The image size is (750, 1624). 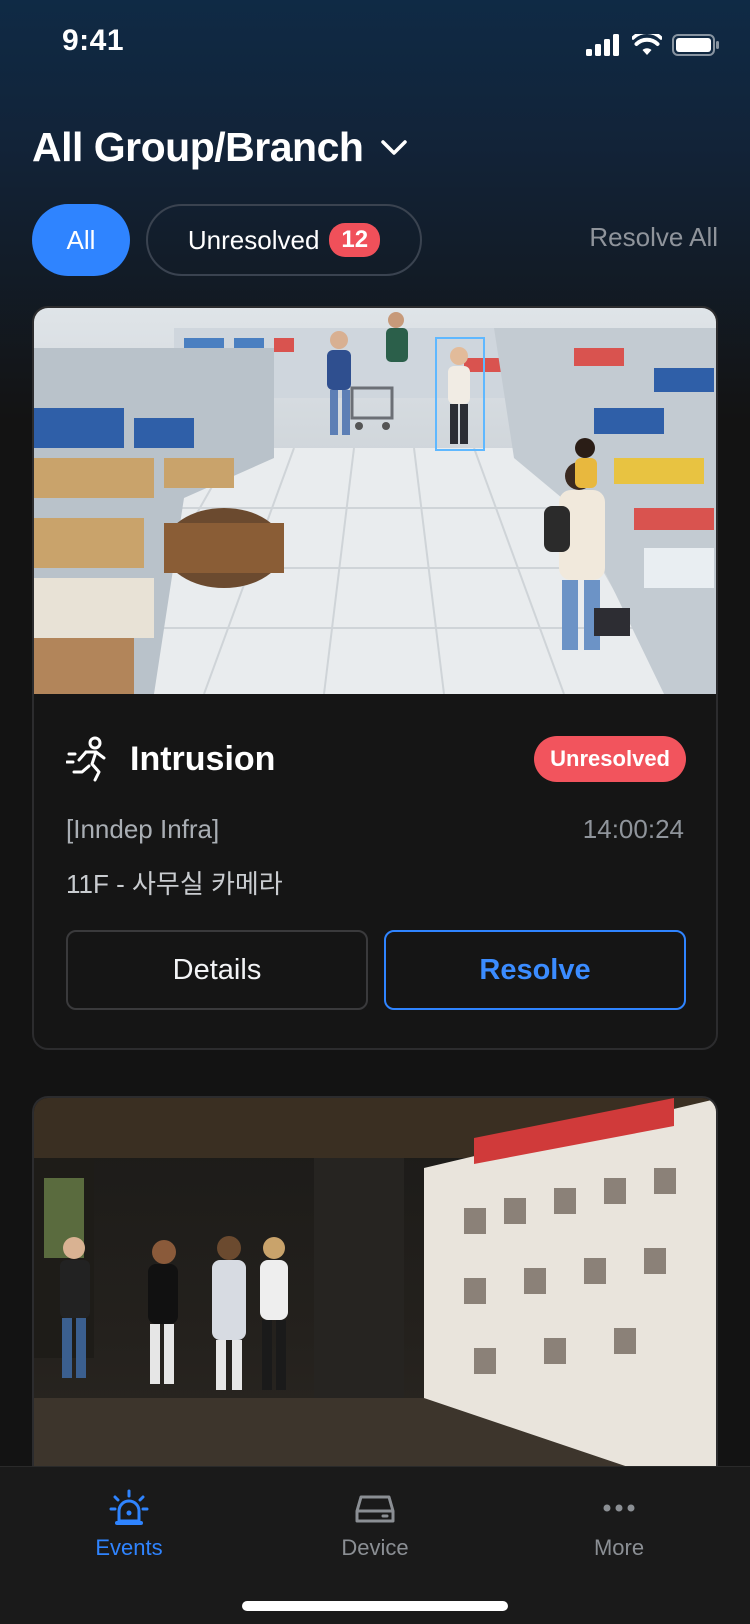 What do you see at coordinates (610, 759) in the screenshot?
I see `status-badge: Unresolved` at bounding box center [610, 759].